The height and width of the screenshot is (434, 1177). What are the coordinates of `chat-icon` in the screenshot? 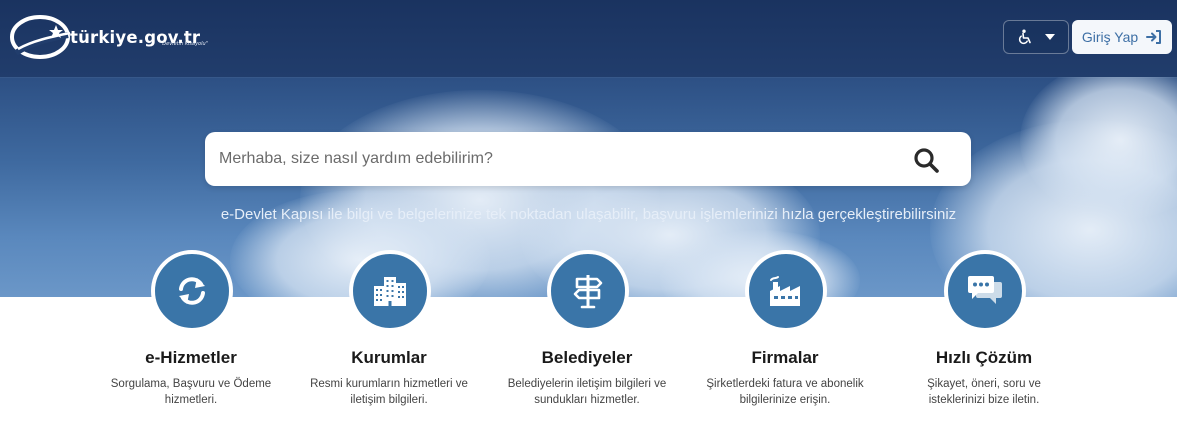 It's located at (985, 290).